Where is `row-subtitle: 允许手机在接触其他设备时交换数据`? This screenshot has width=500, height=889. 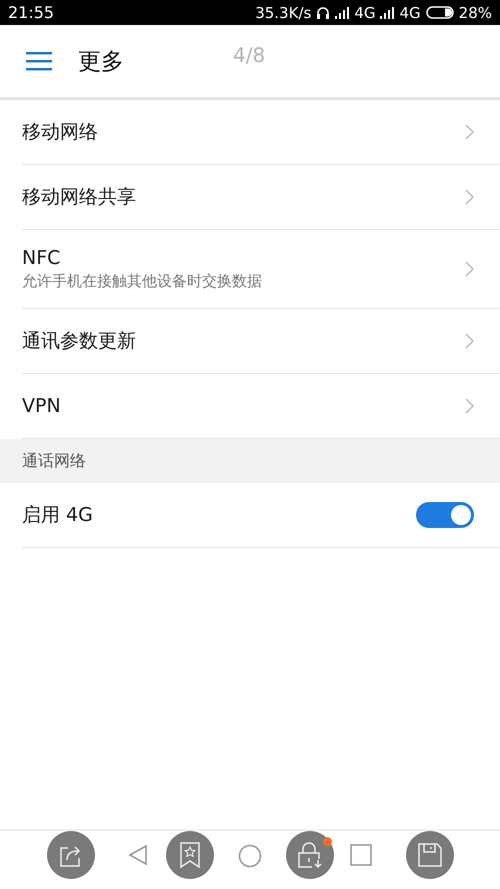 row-subtitle: 允许手机在接触其他设备时交换数据 is located at coordinates (142, 281).